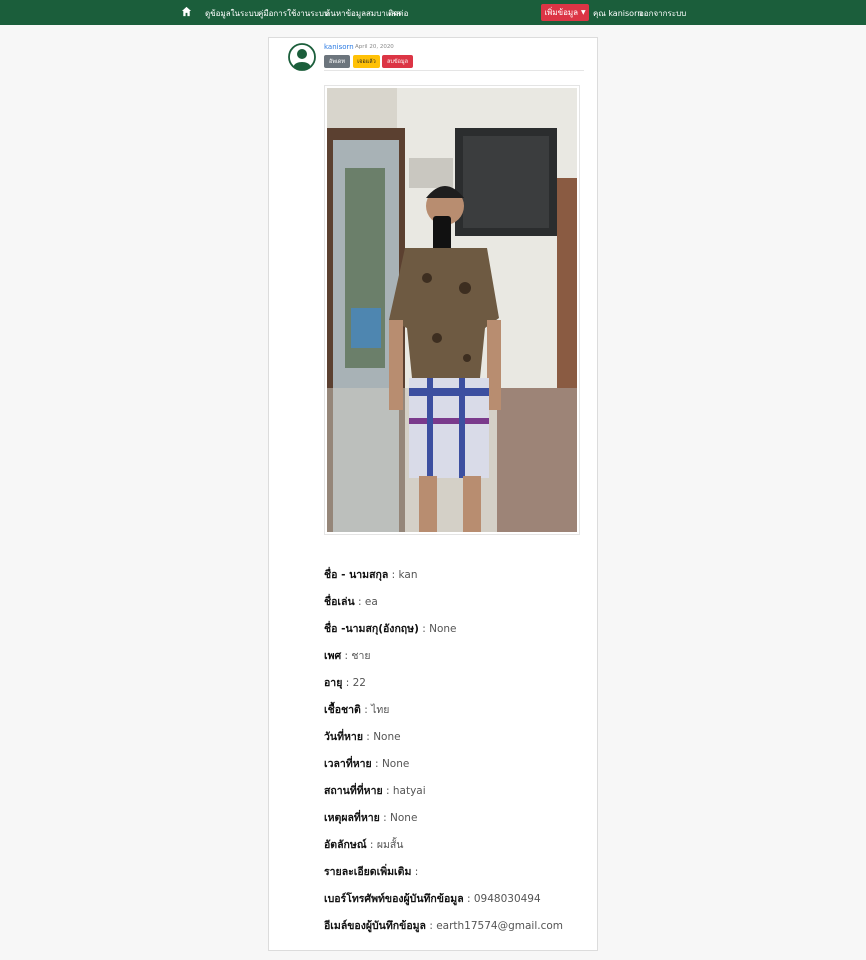 This screenshot has width=866, height=960. What do you see at coordinates (374, 47) in the screenshot?
I see `post-date: April 20, 2020` at bounding box center [374, 47].